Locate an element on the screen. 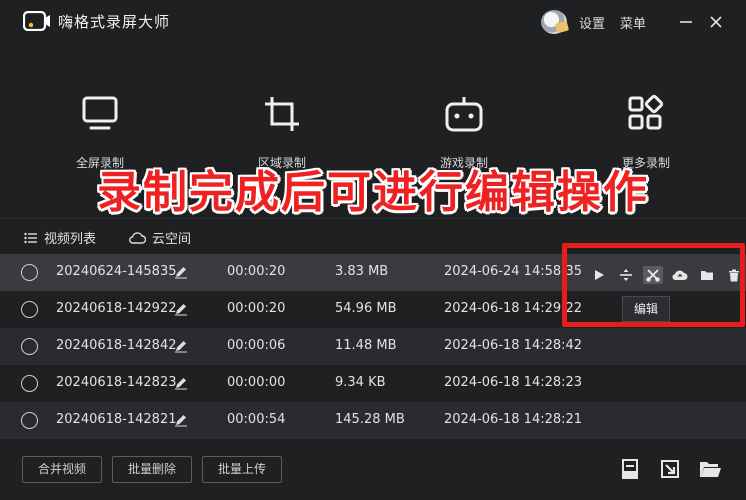 This screenshot has width=746, height=500. open-folder-icon is located at coordinates (710, 469).